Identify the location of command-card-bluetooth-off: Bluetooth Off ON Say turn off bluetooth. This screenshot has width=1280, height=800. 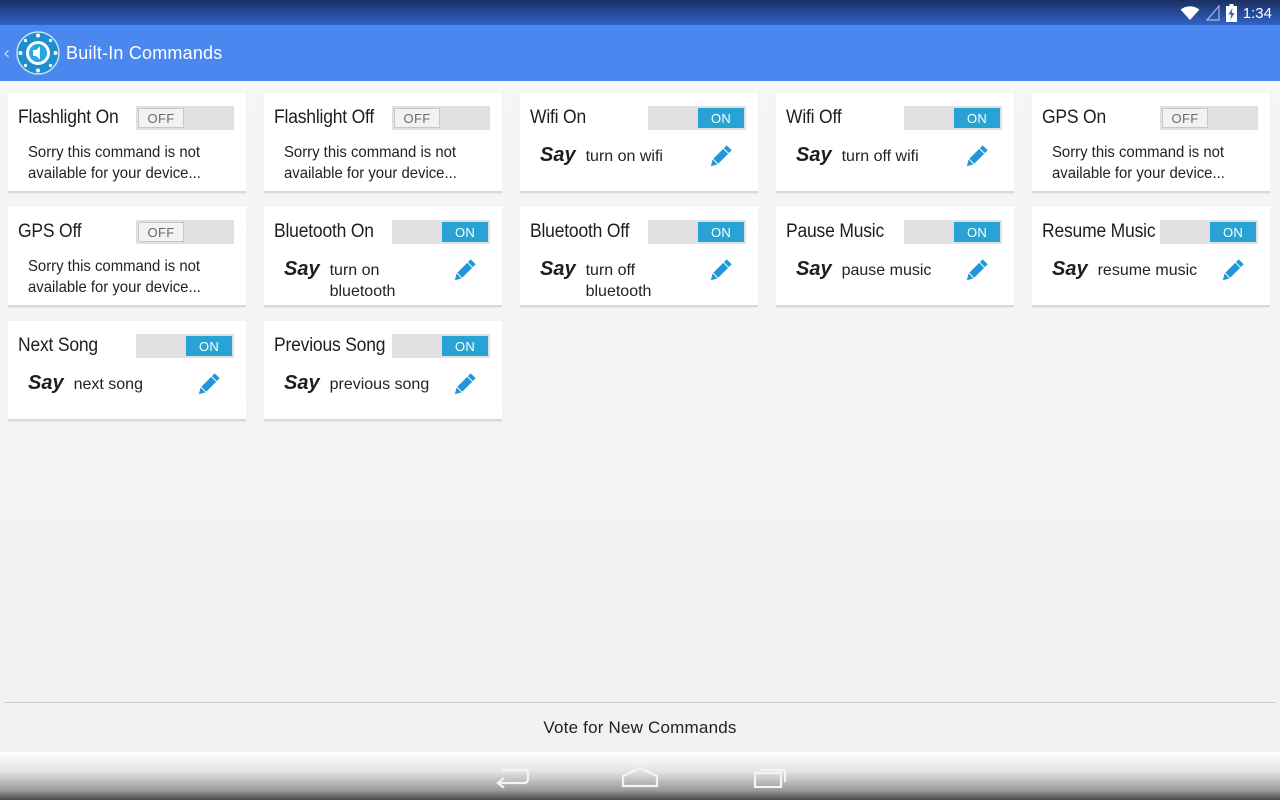
(639, 257).